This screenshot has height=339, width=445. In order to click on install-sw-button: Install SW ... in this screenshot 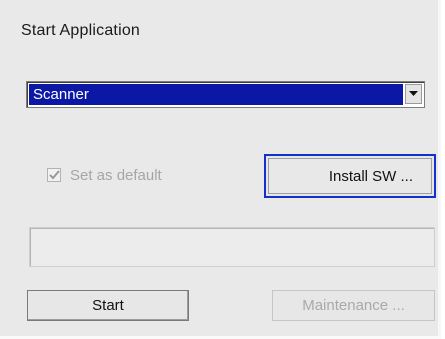, I will do `click(350, 176)`.